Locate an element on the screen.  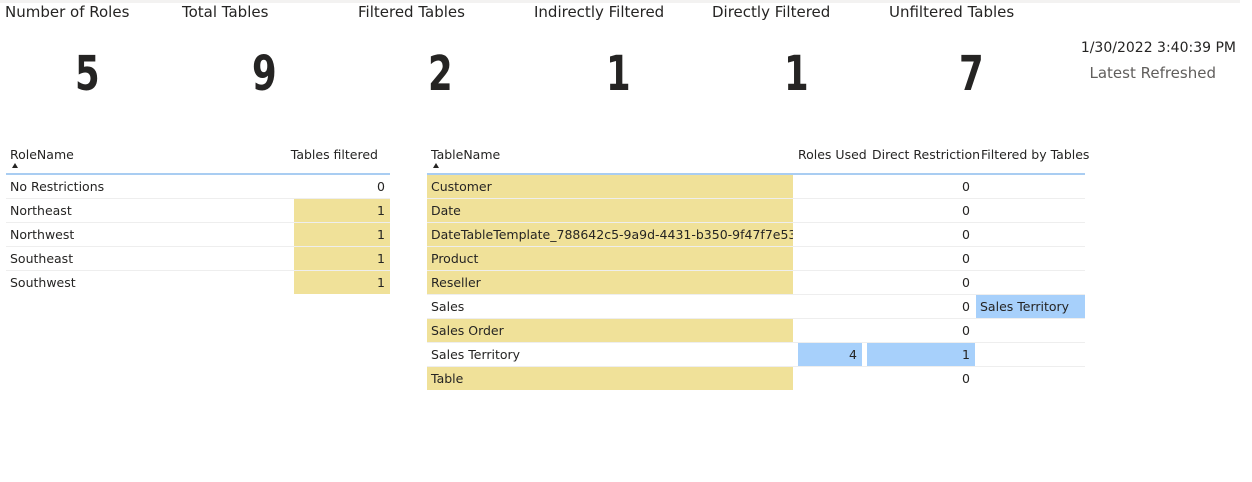
kpi-filtered-tables: Filtered Tables 2 is located at coordinates (448, 55).